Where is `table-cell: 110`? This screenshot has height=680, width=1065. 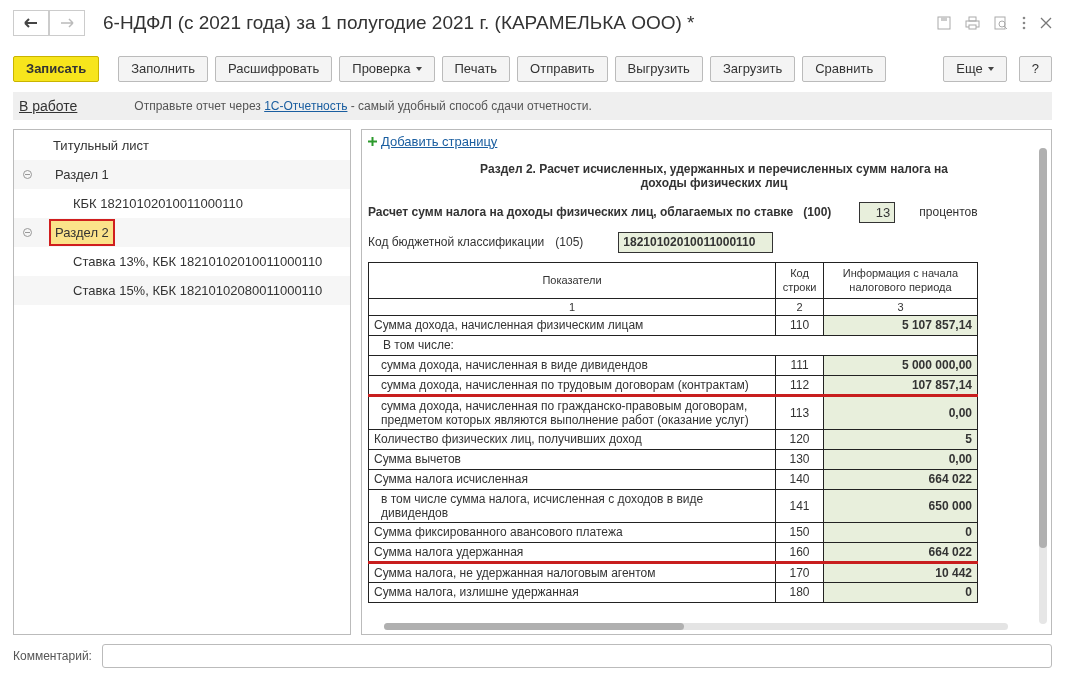
table-cell: 110 is located at coordinates (799, 325).